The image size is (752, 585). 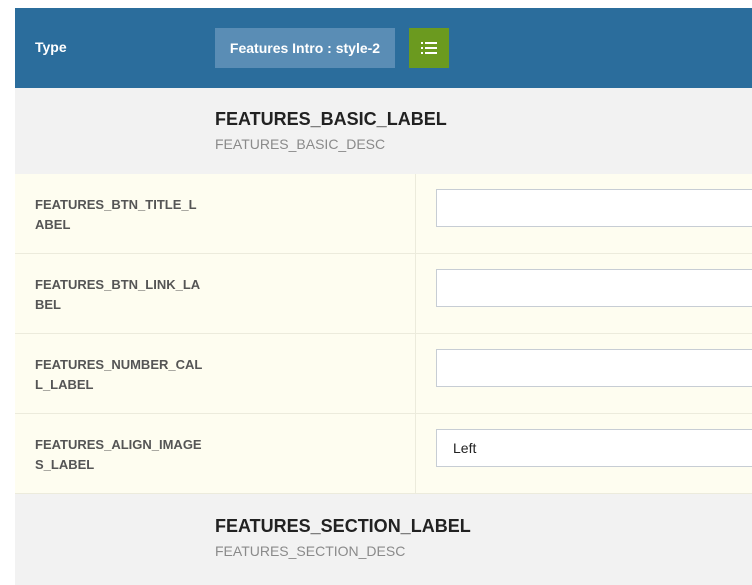 What do you see at coordinates (594, 448) in the screenshot?
I see `align-images-select: Left` at bounding box center [594, 448].